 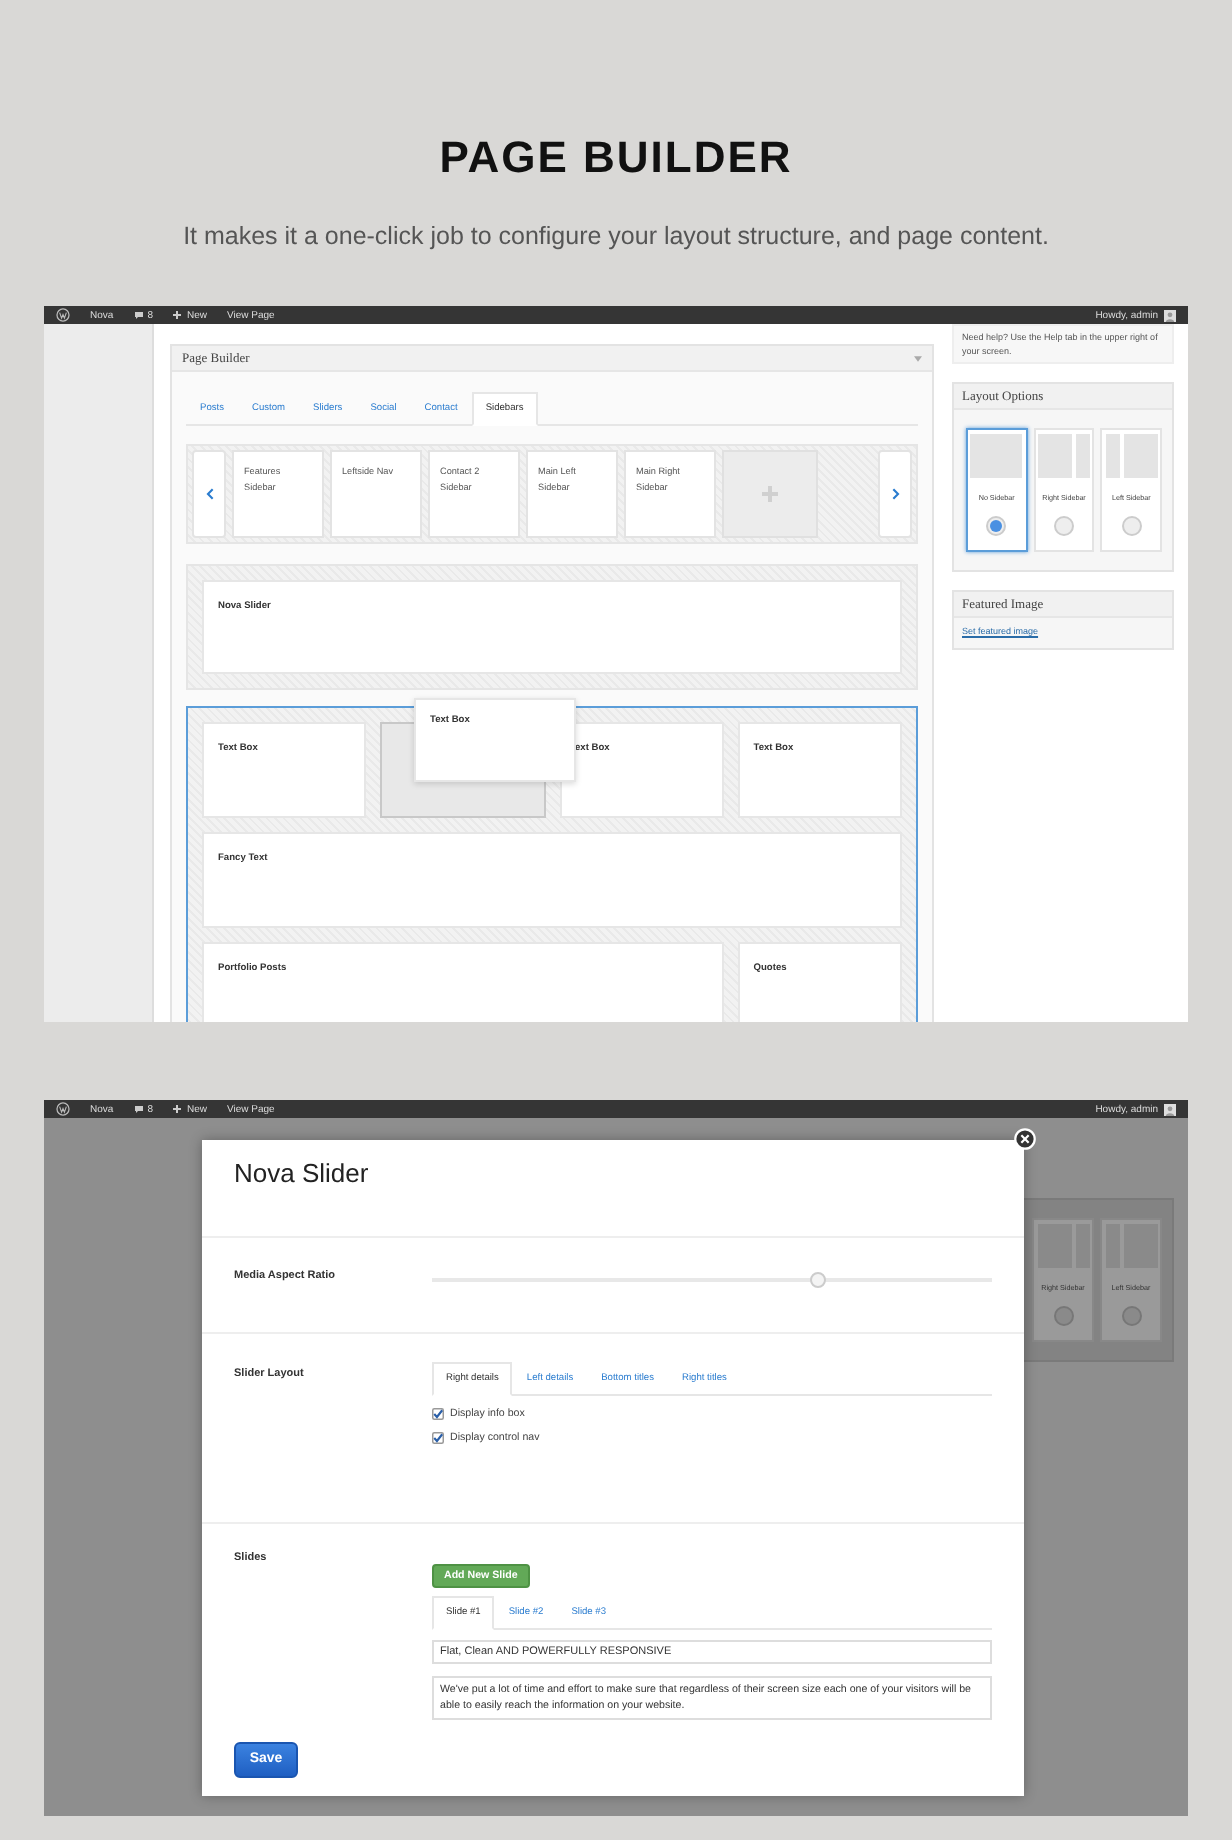 I want to click on page-subtitle: It makes it a one-click job to configure your layout structure, and page content., so click(x=616, y=236).